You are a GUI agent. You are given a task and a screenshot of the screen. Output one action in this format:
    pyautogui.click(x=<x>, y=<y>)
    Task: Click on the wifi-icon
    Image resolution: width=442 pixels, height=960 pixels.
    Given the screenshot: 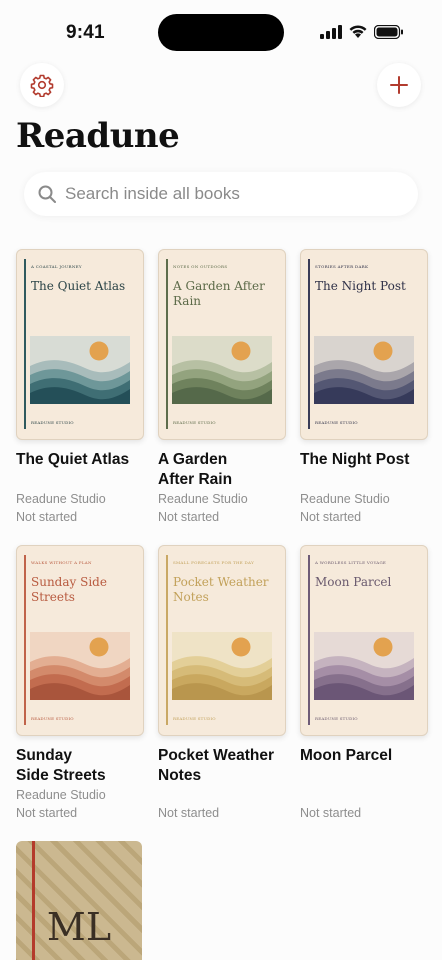 What is the action you would take?
    pyautogui.click(x=358, y=31)
    